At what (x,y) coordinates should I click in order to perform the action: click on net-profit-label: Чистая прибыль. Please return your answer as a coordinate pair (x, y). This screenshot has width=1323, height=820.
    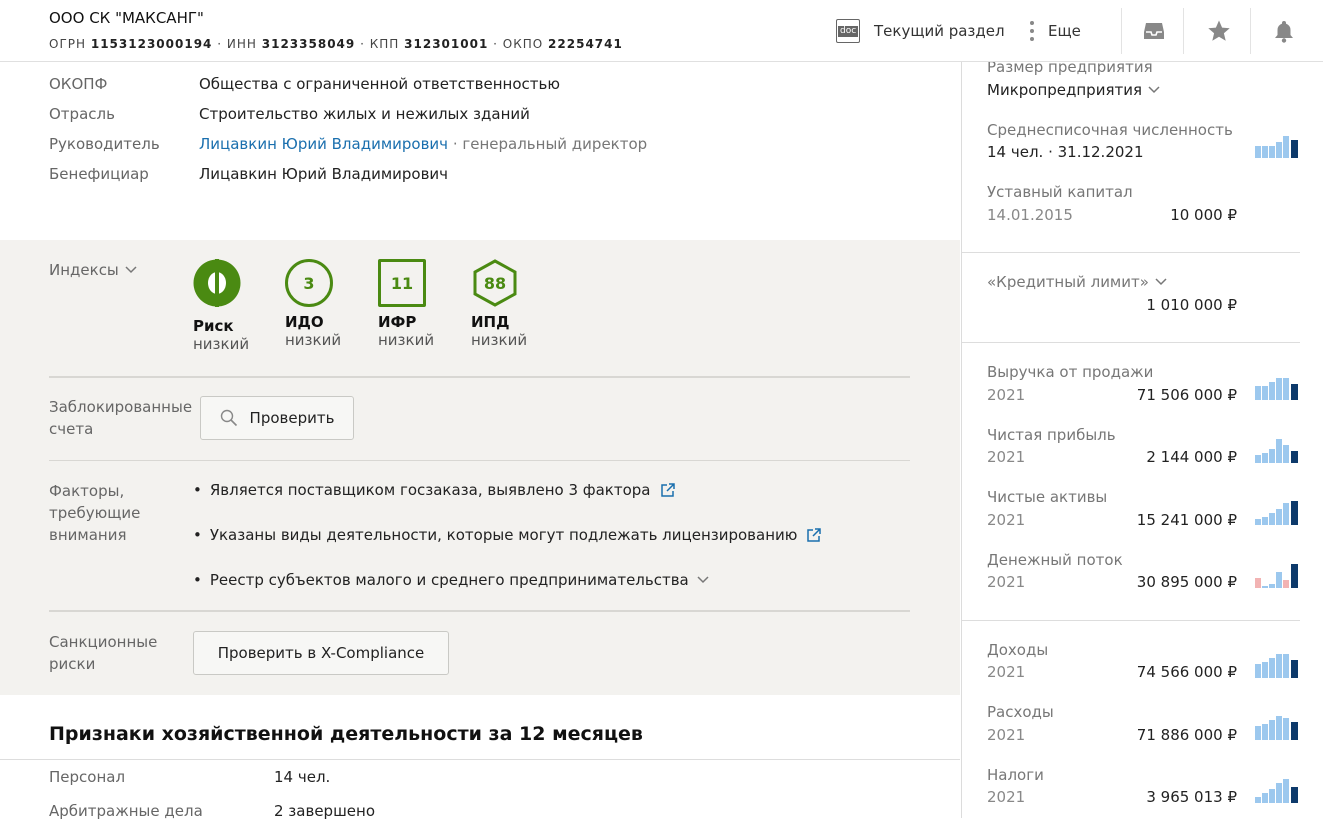
    Looking at the image, I should click on (1051, 435).